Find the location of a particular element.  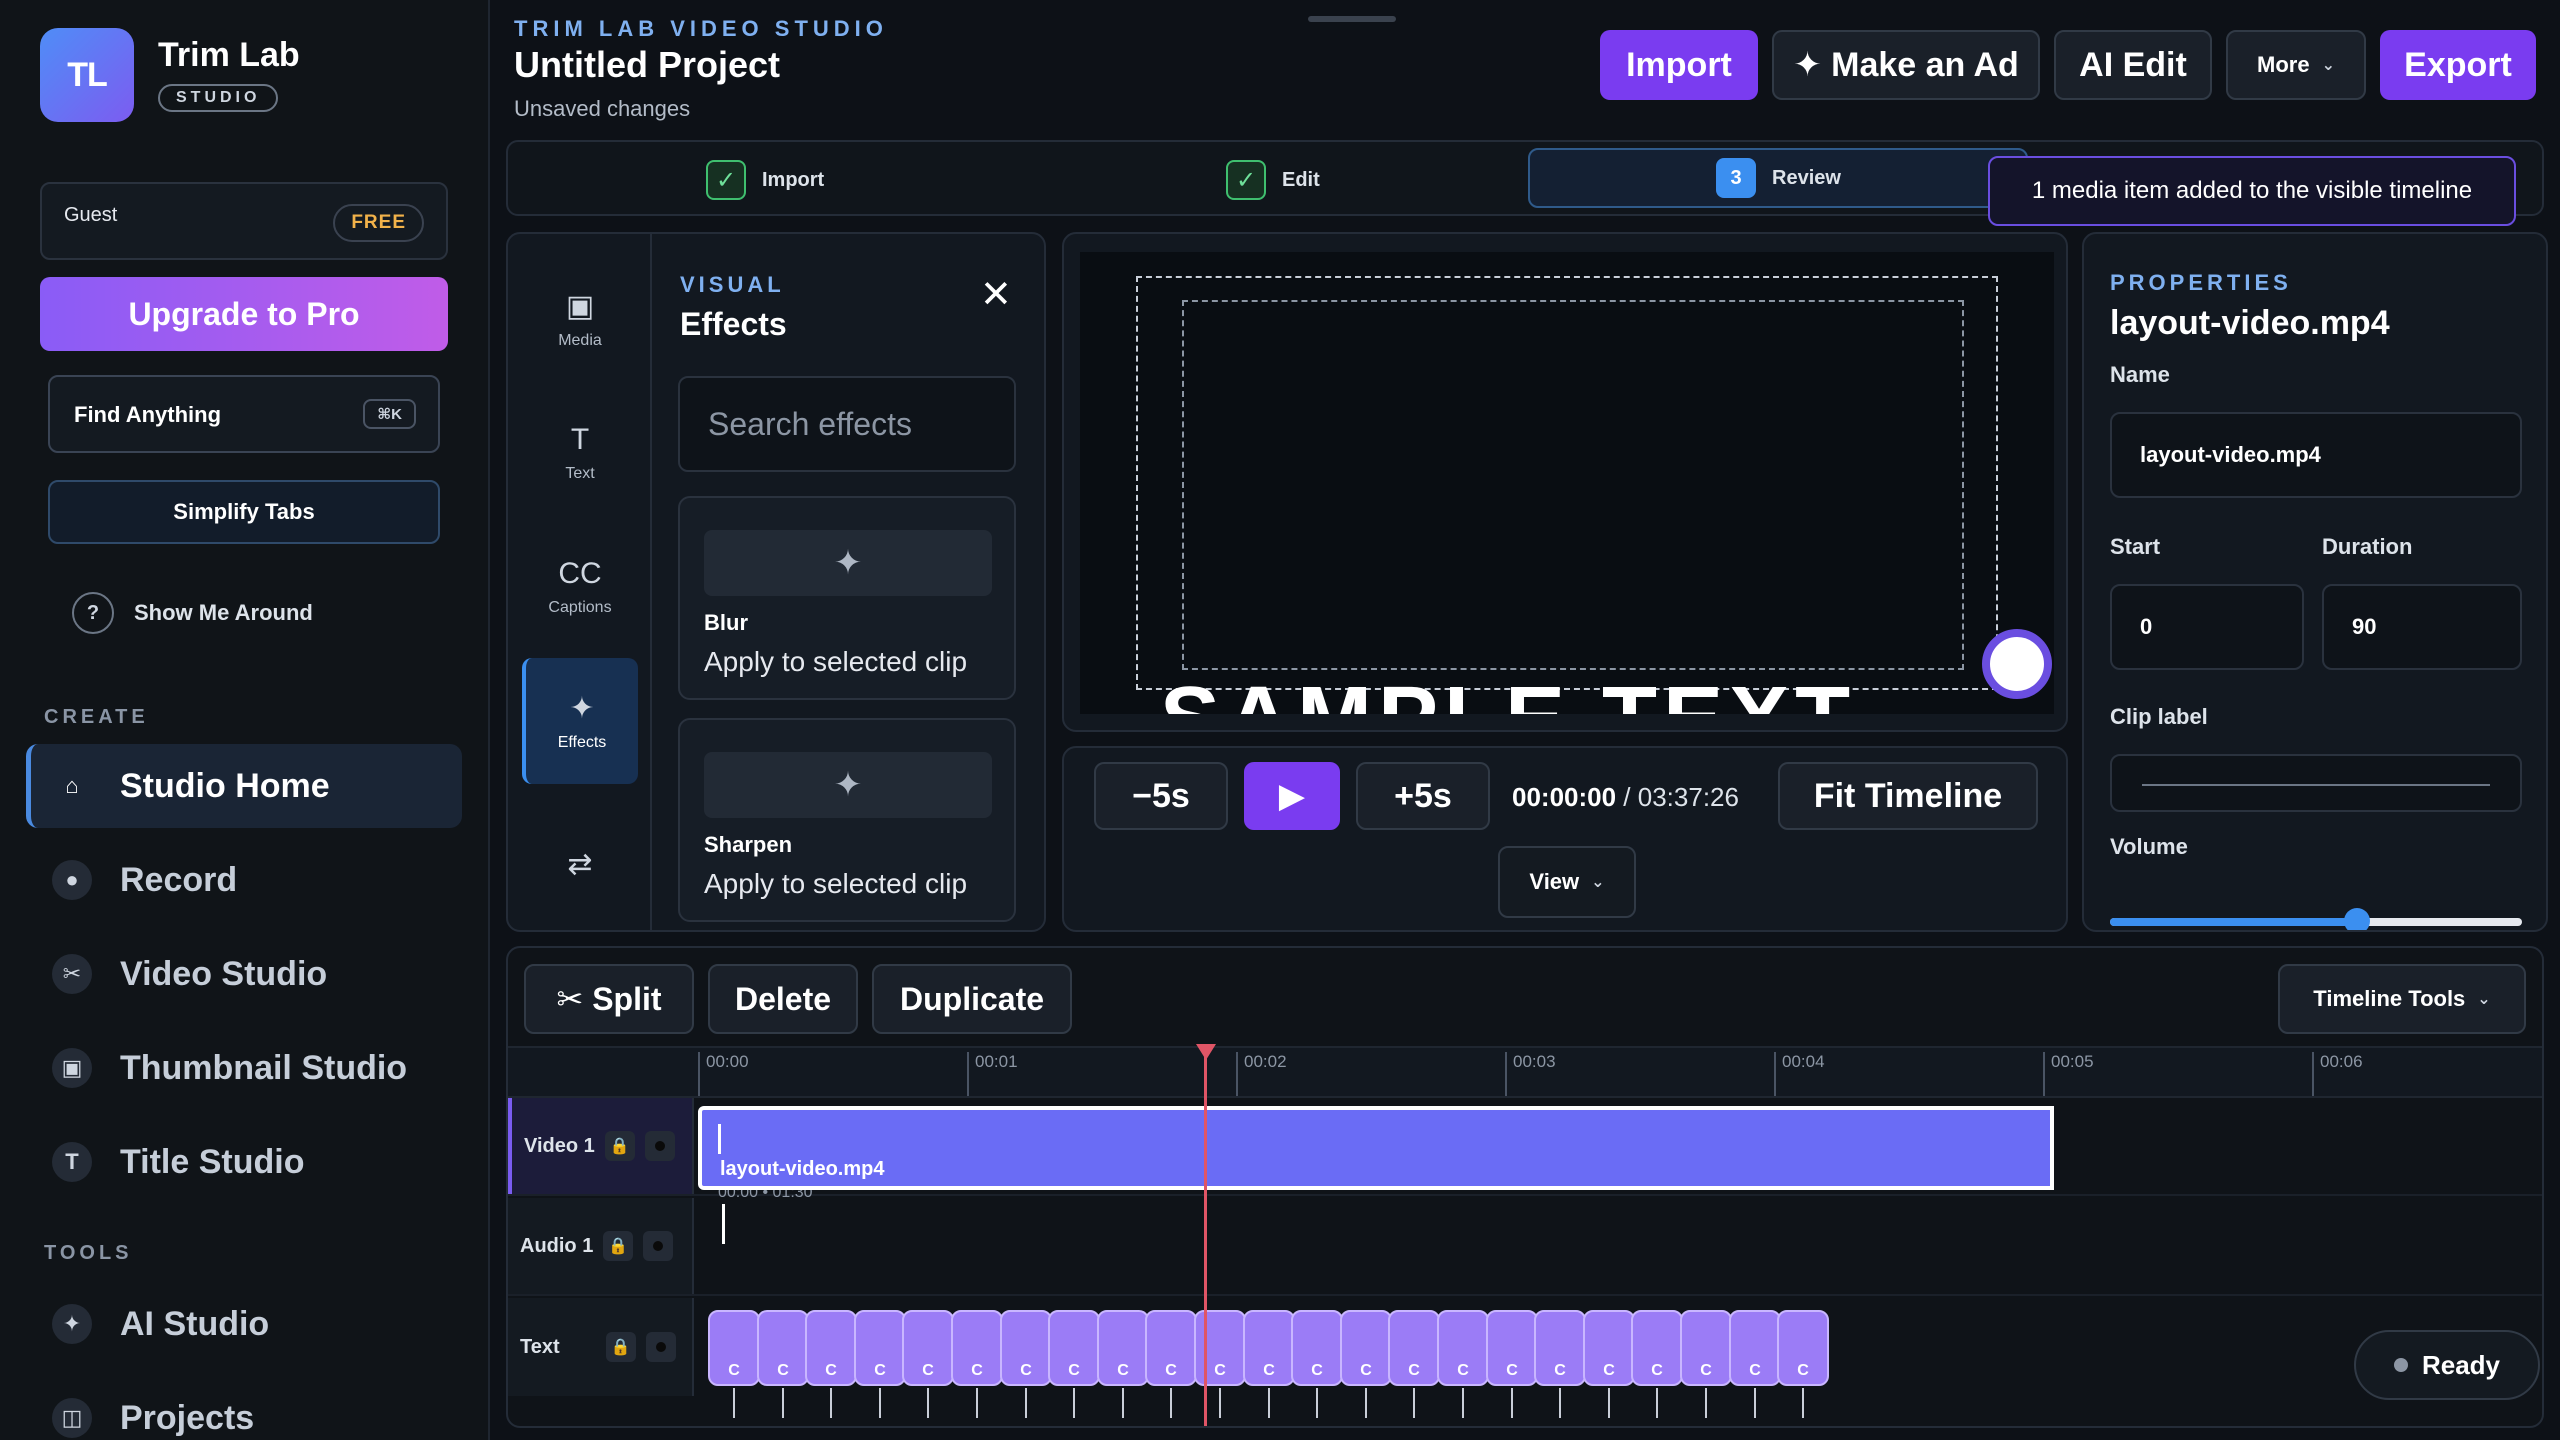

close-icon: ✕ is located at coordinates (996, 294).